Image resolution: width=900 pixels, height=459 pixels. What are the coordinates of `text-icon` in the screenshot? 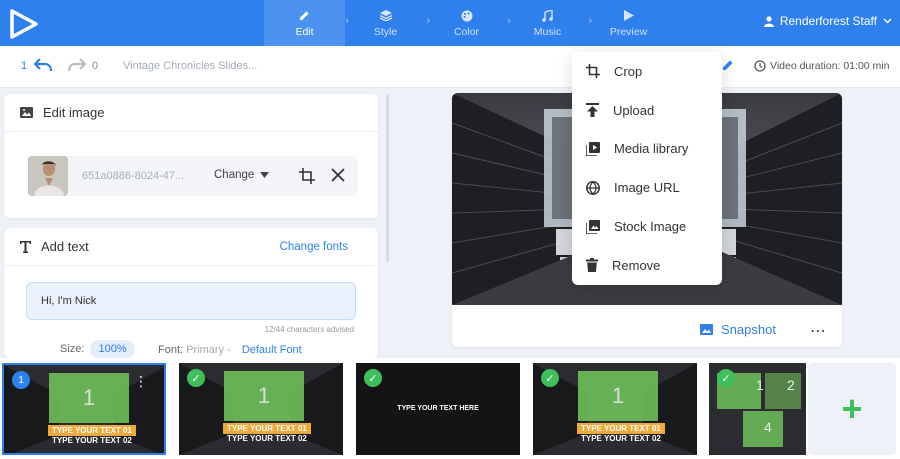 It's located at (25, 246).